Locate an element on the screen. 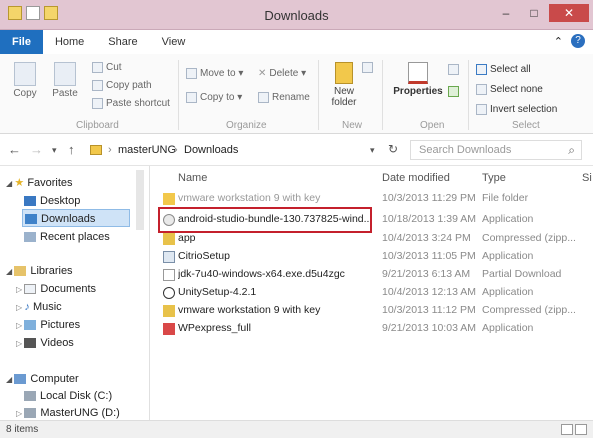 Image resolution: width=593 pixels, height=438 pixels. properties-button: Properties is located at coordinates (418, 79).